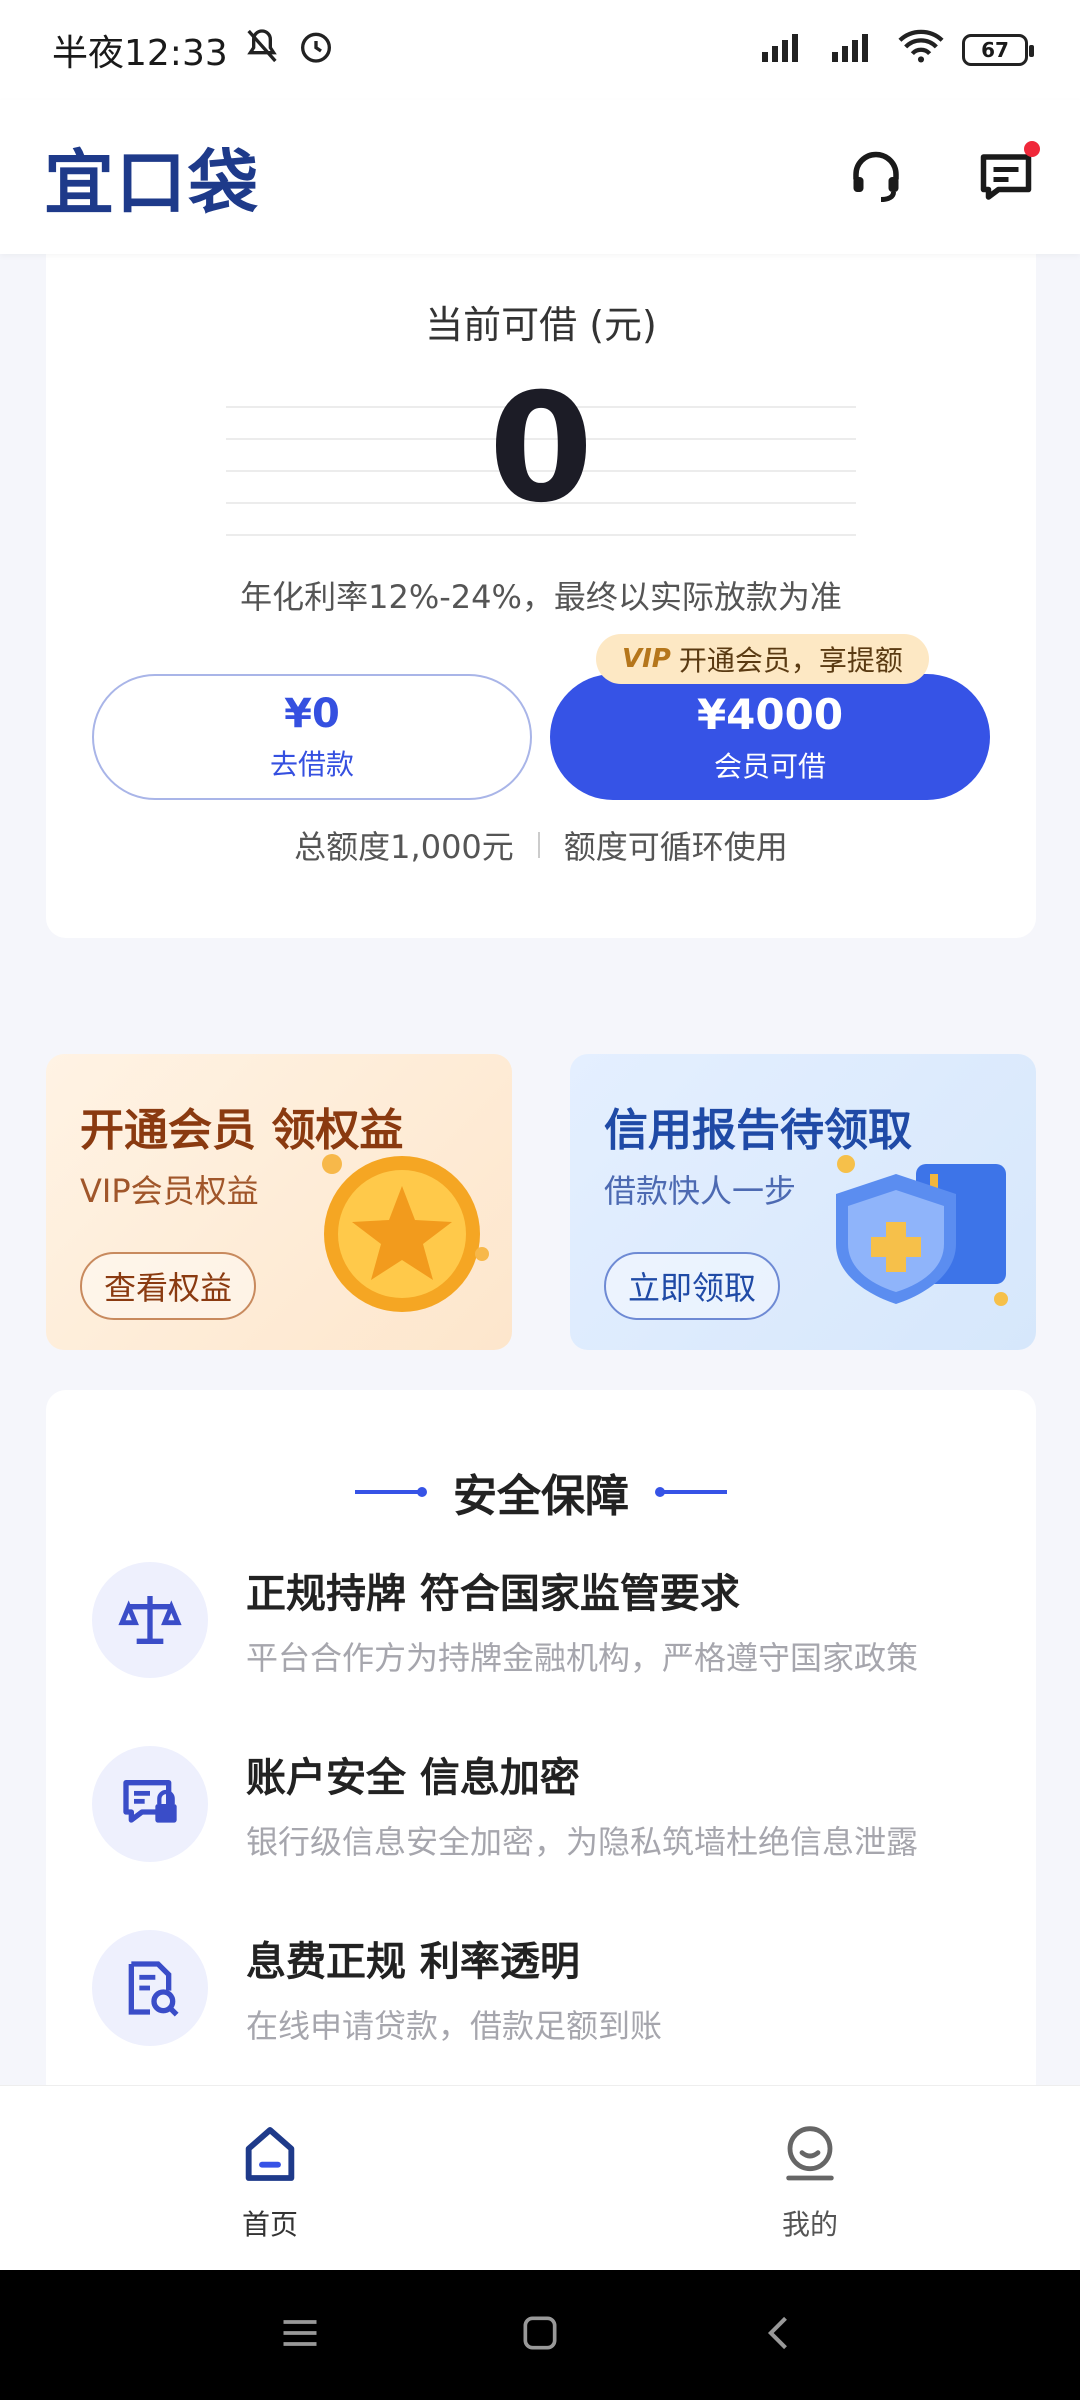  I want to click on borrow-button: ¥0 去借款, so click(312, 737).